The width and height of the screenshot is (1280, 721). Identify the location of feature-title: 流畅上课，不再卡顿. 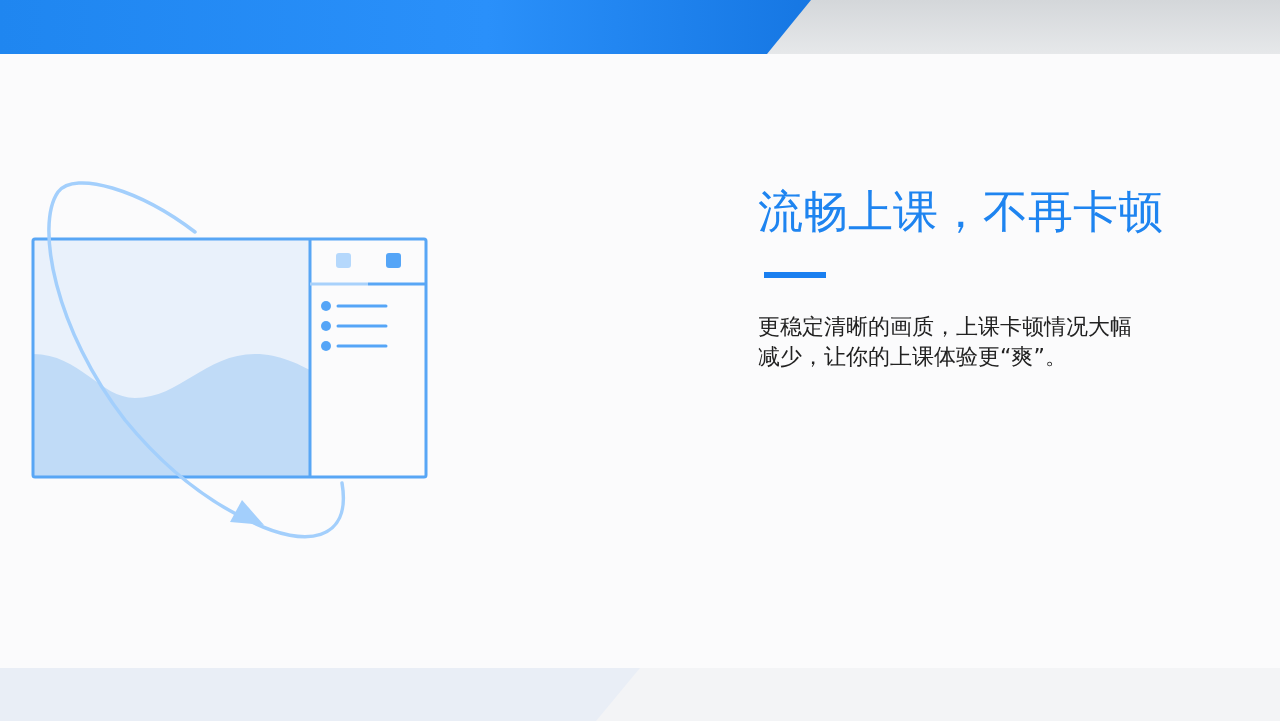
(961, 212).